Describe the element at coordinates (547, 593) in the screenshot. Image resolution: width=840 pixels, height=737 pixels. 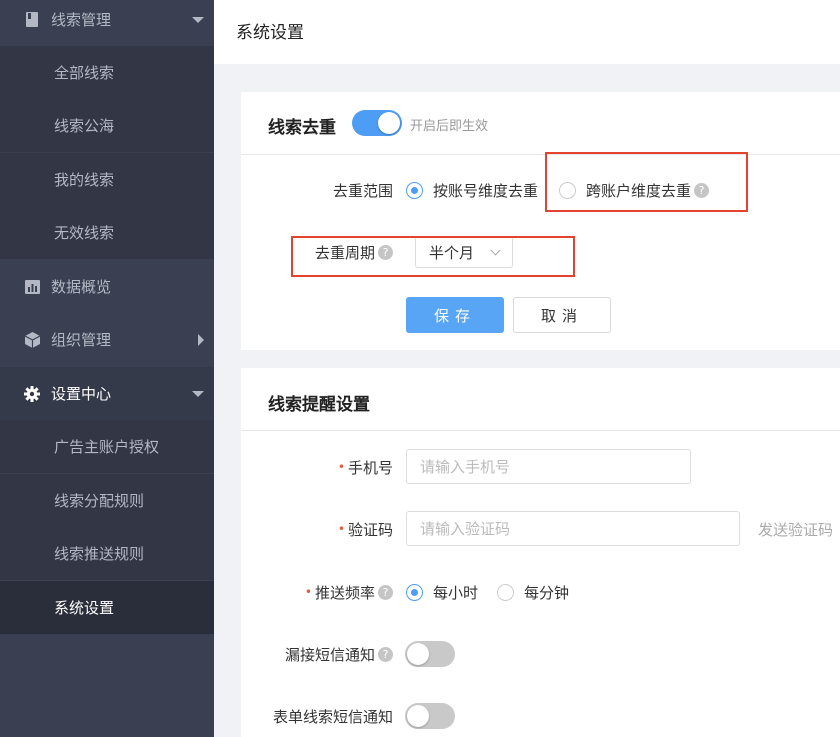
I see `radio-label: 每分钟` at that location.